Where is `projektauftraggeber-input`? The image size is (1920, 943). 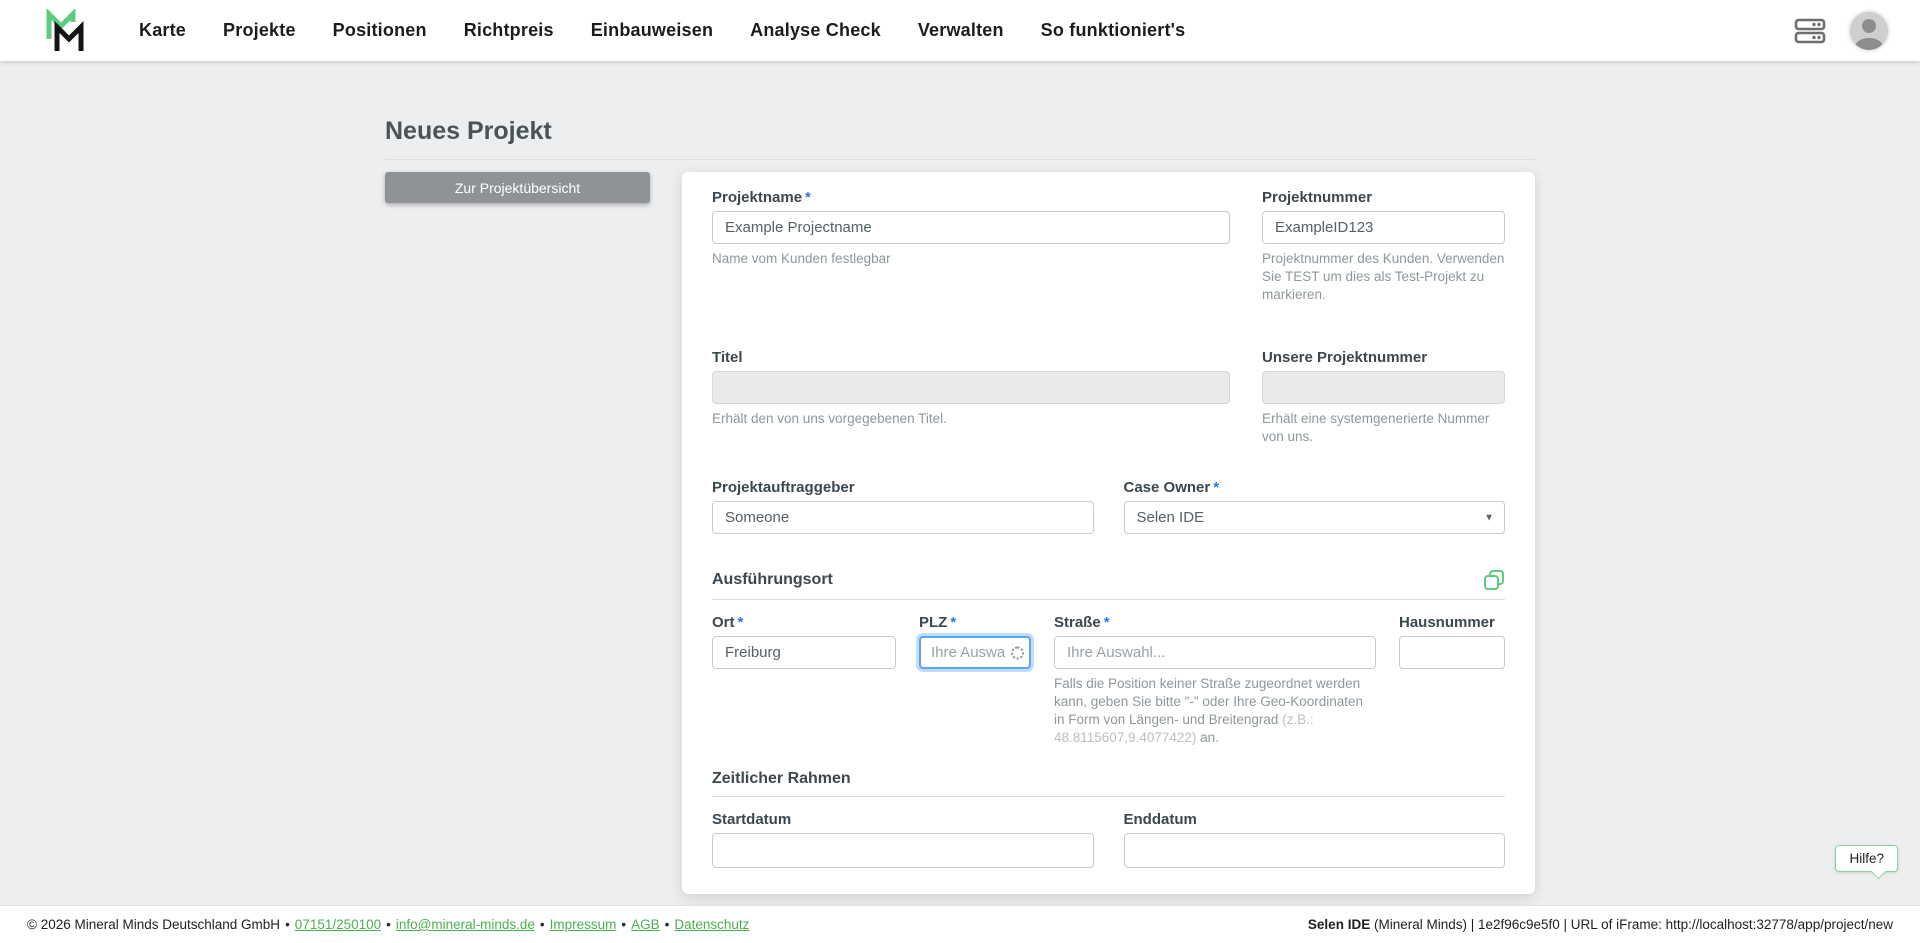
projektauftraggeber-input is located at coordinates (903, 518).